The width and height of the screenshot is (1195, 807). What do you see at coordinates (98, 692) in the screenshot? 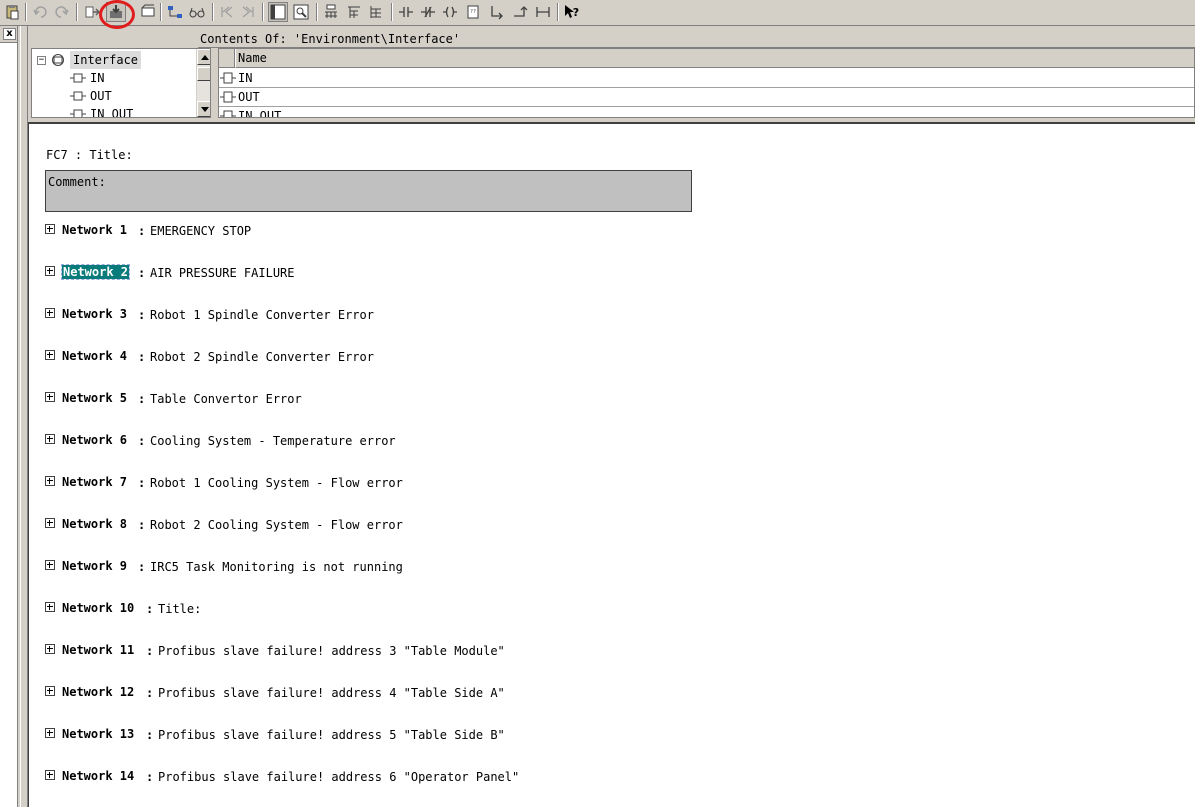
I see `network-label: Network 12` at bounding box center [98, 692].